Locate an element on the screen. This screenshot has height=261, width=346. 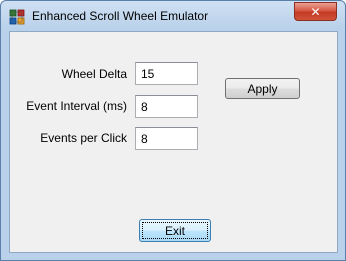
close-button: ✕ is located at coordinates (315, 11).